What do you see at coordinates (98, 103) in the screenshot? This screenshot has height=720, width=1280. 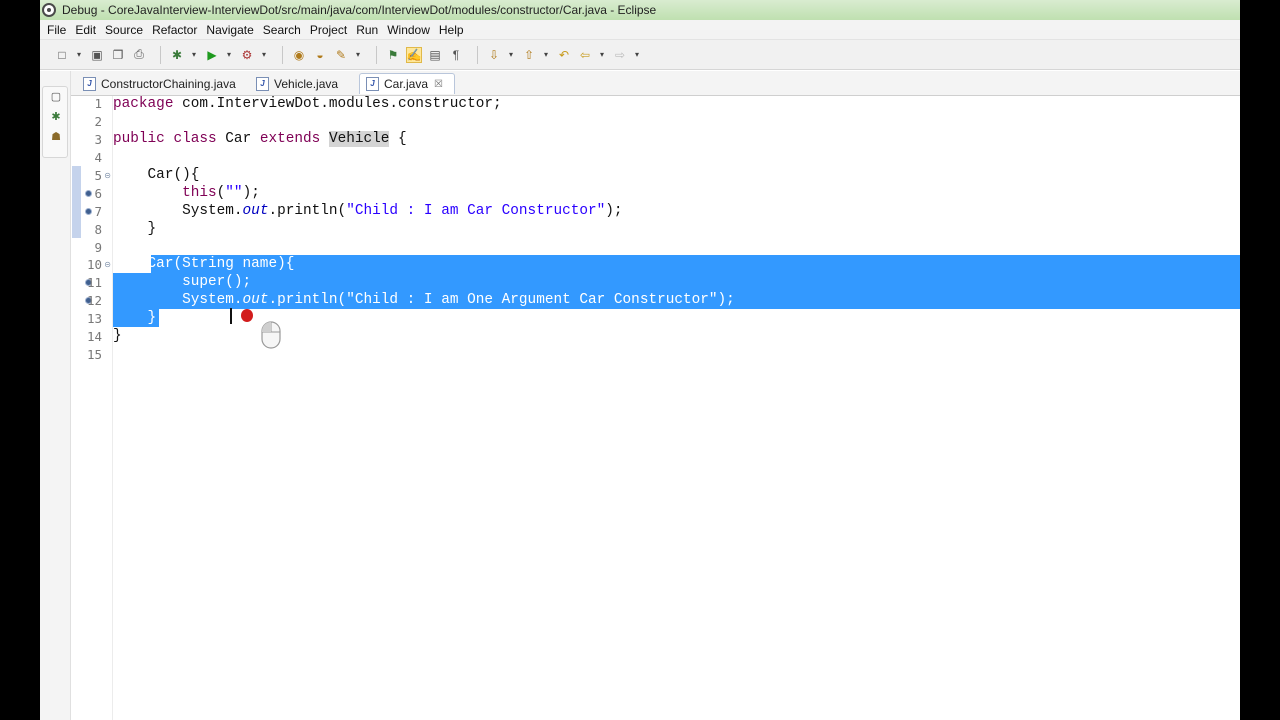 I see `line-number: 1` at bounding box center [98, 103].